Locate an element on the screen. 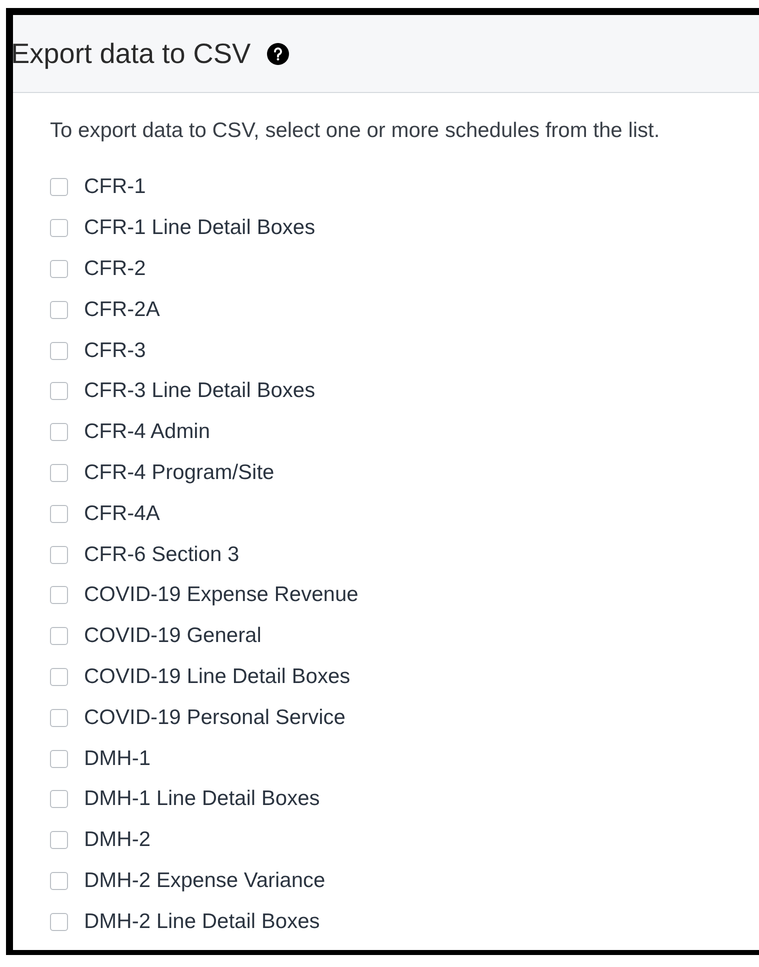 This screenshot has width=759, height=967. checkbox-label: COVID-19 Personal Service is located at coordinates (215, 718).